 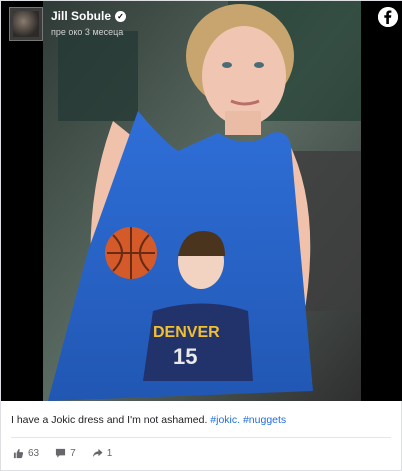 What do you see at coordinates (34, 453) in the screenshot?
I see `likes-count: 63` at bounding box center [34, 453].